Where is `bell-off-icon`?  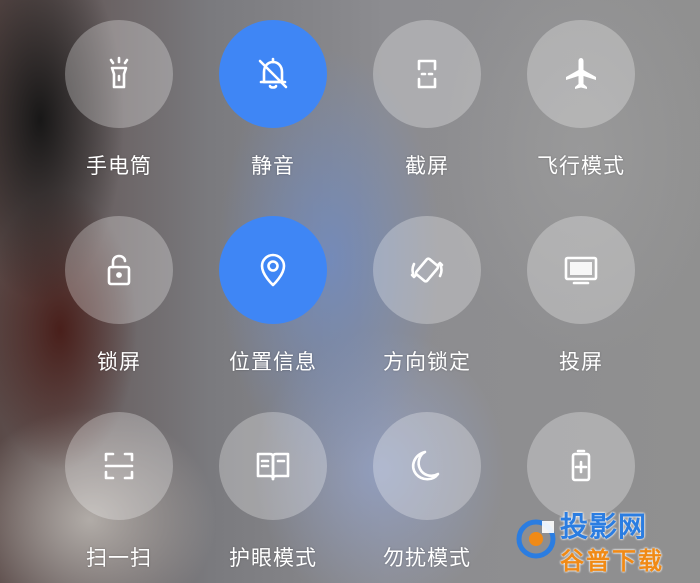 bell-off-icon is located at coordinates (273, 73).